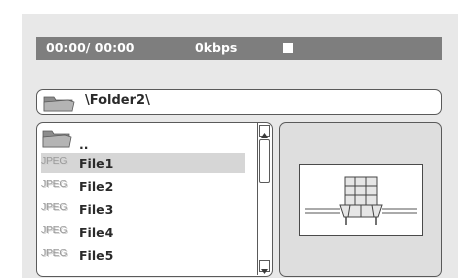 The height and width of the screenshot is (280, 469). What do you see at coordinates (264, 199) in the screenshot?
I see `scrollbar` at bounding box center [264, 199].